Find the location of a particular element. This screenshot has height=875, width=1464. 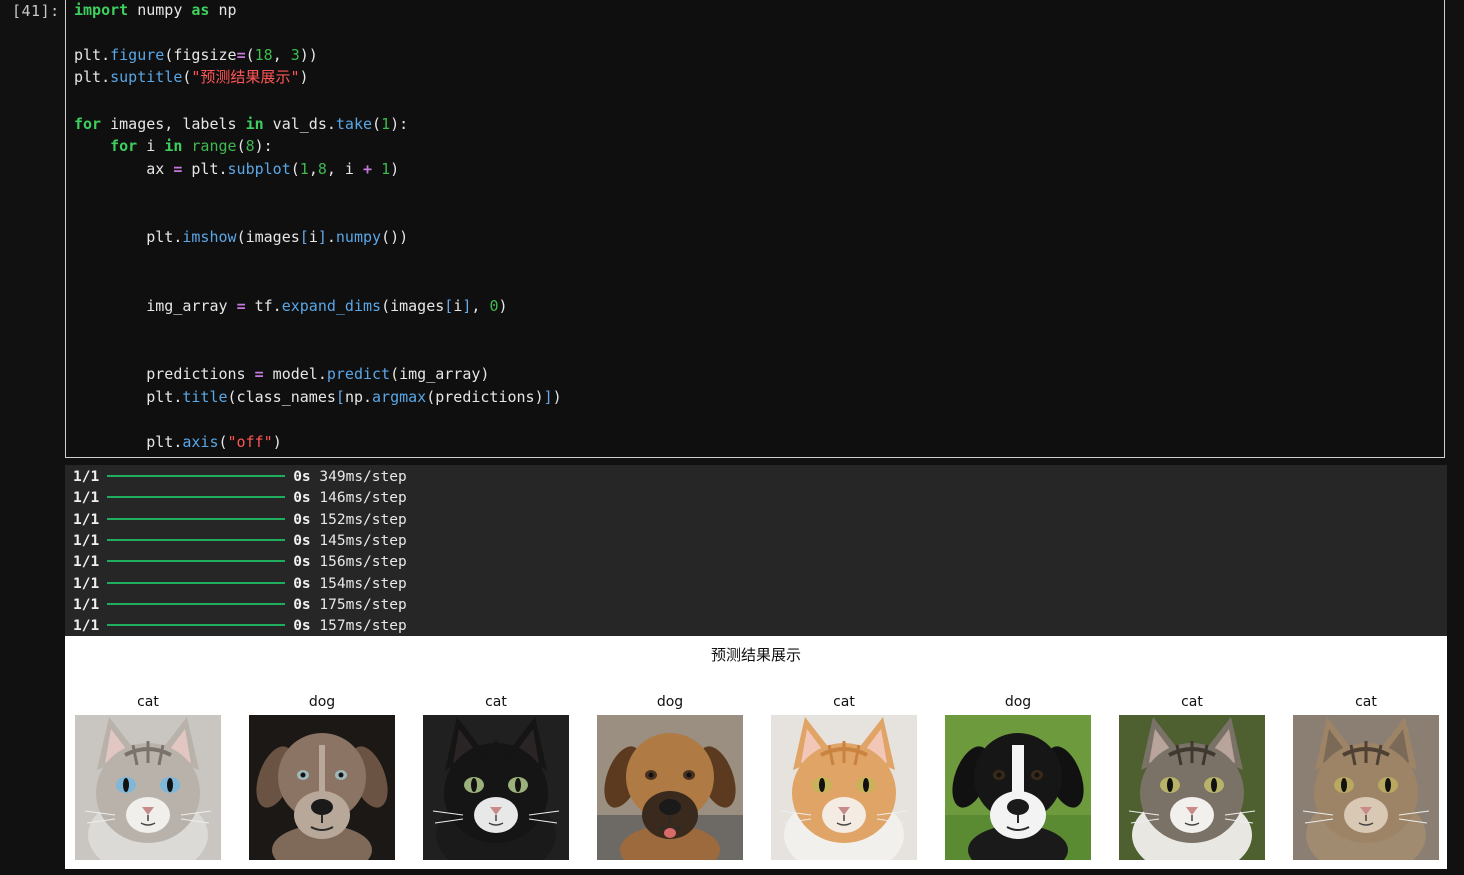

code-token: (images is located at coordinates (268, 237).